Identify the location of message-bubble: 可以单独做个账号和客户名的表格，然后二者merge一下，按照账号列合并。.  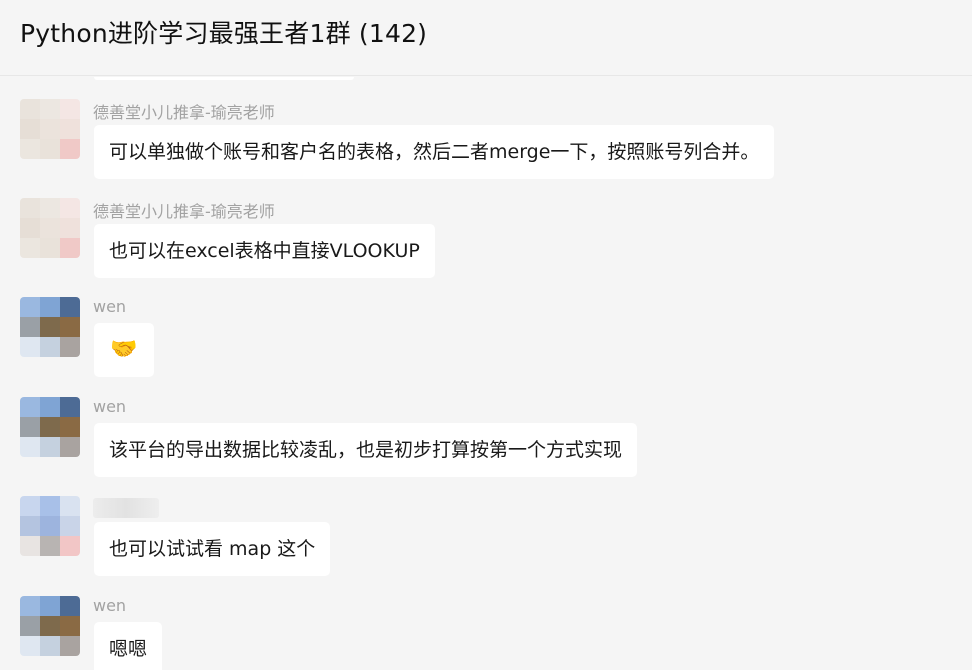
(434, 152).